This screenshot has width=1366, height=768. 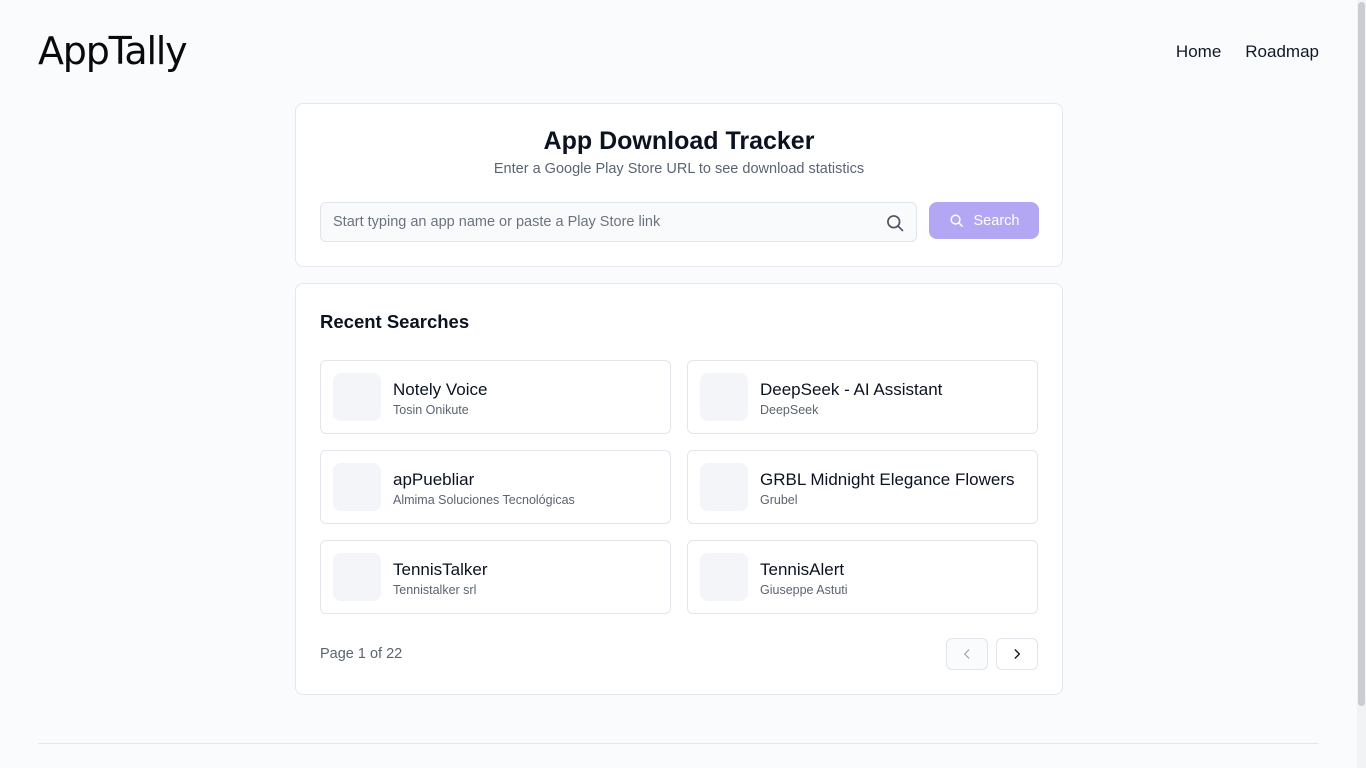 I want to click on app-name: GRBL Midnight Elegance Flowers, so click(x=887, y=479).